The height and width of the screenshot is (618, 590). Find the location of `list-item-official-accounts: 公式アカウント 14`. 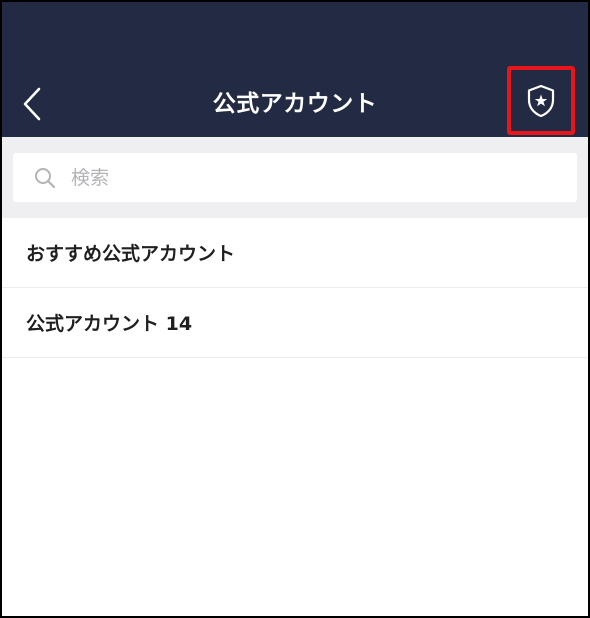

list-item-official-accounts: 公式アカウント 14 is located at coordinates (295, 323).